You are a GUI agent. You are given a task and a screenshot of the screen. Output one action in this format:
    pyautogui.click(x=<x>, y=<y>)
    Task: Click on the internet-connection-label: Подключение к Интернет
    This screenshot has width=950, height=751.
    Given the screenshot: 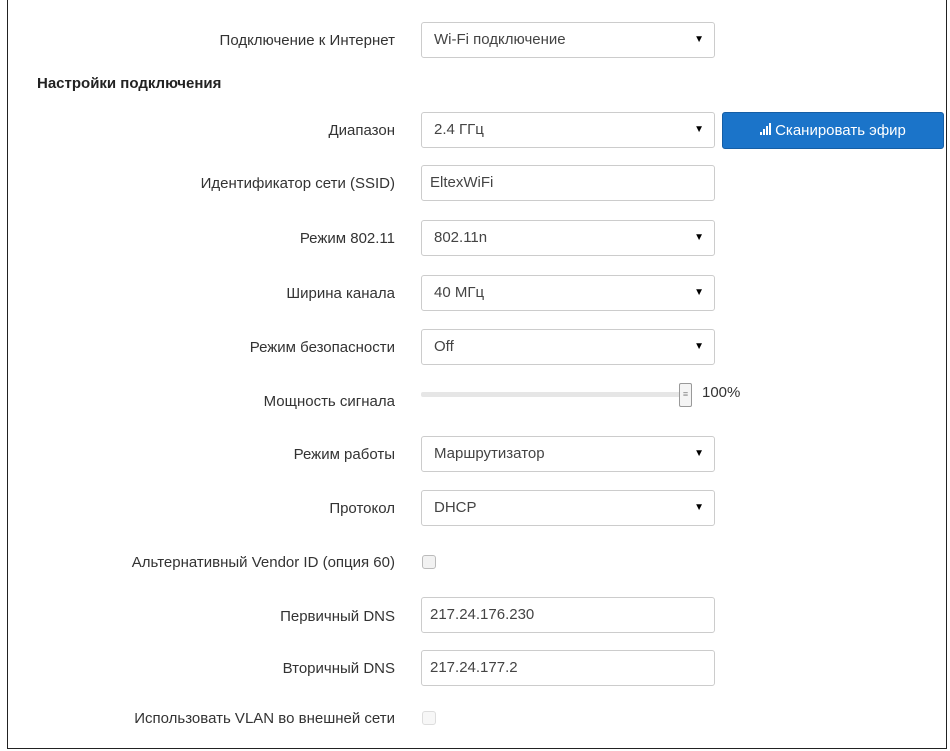 What is the action you would take?
    pyautogui.click(x=307, y=40)
    